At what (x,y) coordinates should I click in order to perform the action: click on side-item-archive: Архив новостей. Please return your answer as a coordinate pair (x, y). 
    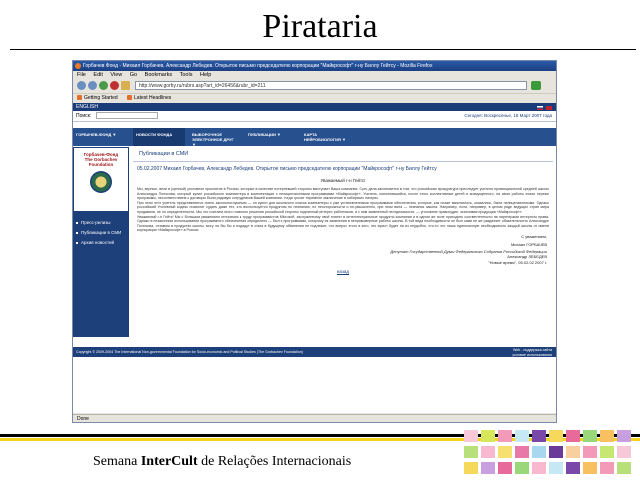
    Looking at the image, I should click on (101, 243).